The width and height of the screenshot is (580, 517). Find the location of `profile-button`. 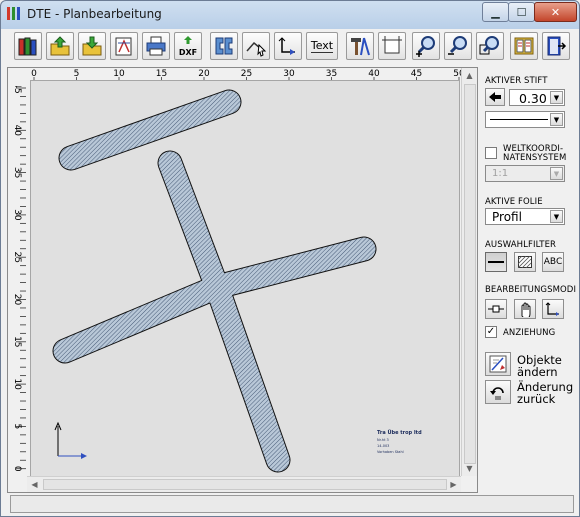

profile-button is located at coordinates (224, 46).